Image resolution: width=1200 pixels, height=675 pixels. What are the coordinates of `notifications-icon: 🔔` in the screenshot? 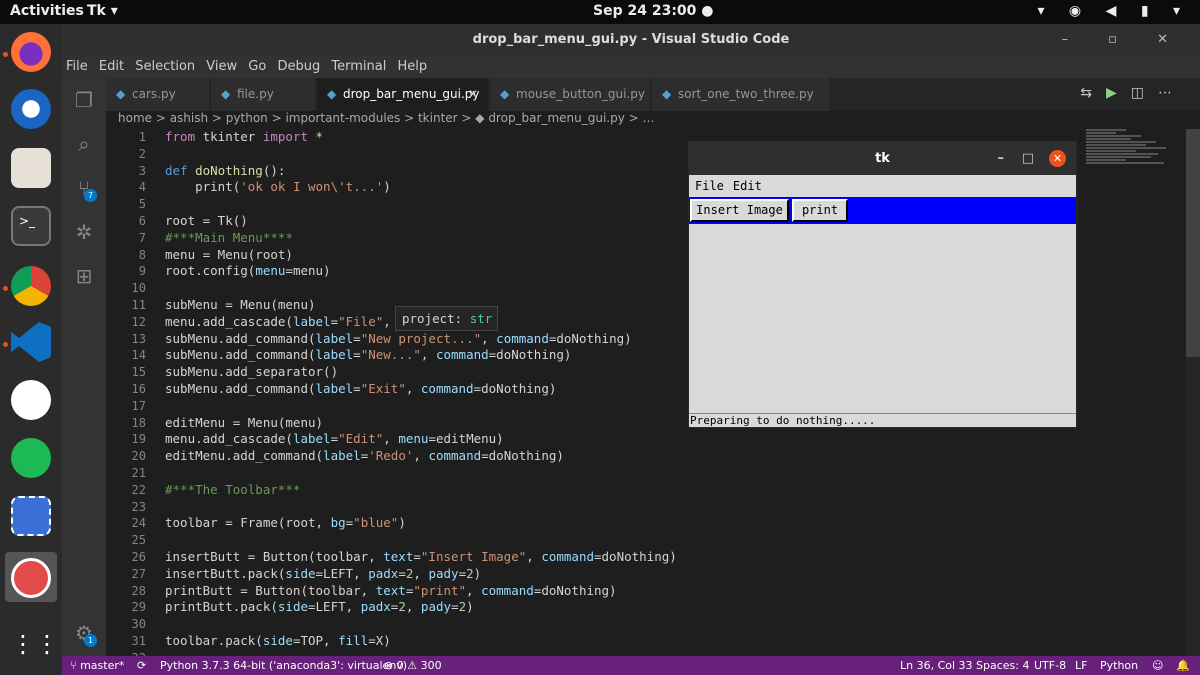 It's located at (1183, 665).